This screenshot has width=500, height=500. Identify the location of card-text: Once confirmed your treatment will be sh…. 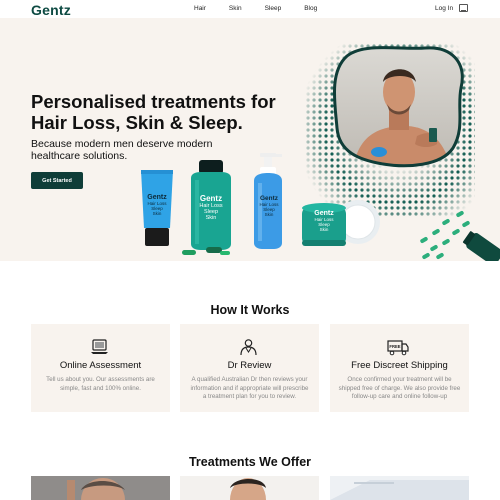
(399, 388).